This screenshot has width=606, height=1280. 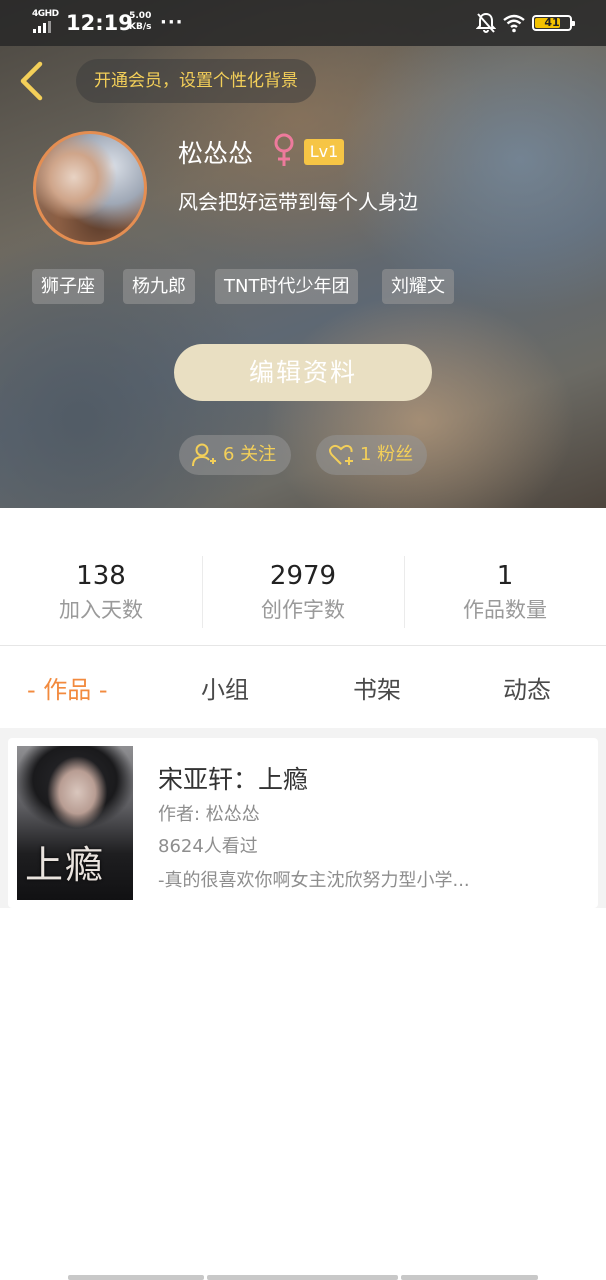 What do you see at coordinates (250, 454) in the screenshot?
I see `following-count: 6 关注` at bounding box center [250, 454].